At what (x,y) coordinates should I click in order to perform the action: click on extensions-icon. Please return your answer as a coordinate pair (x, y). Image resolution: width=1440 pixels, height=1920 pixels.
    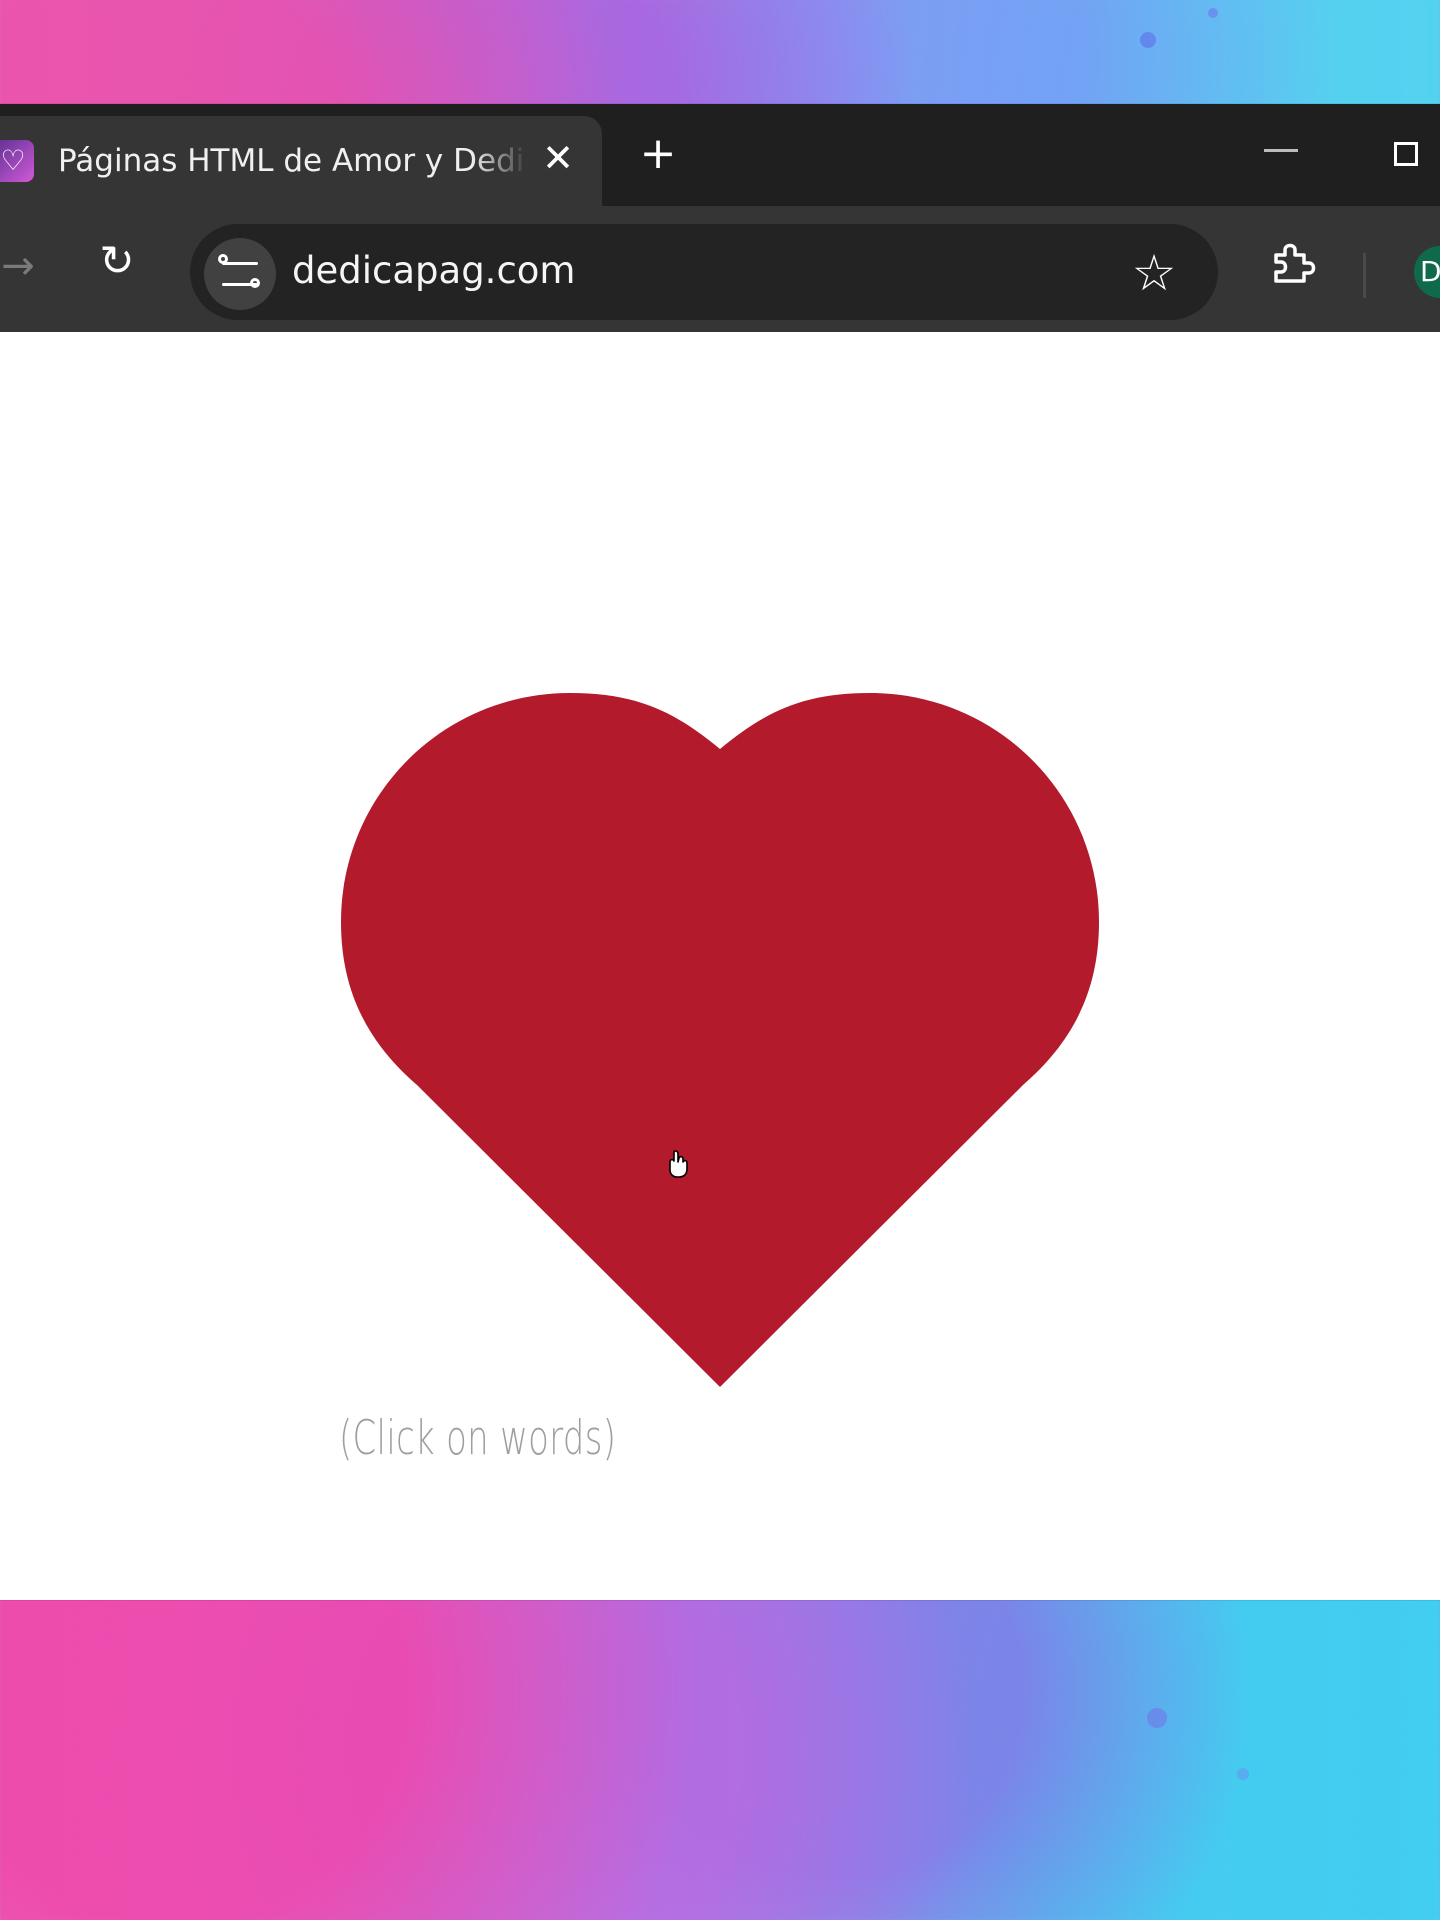
    Looking at the image, I should click on (1292, 262).